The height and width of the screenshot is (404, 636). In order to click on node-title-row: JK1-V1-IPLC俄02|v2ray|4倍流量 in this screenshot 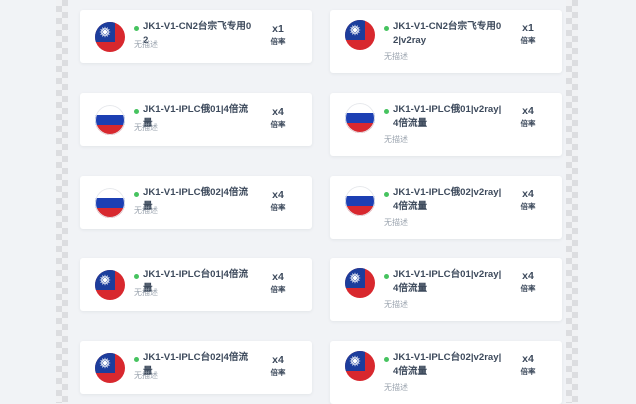, I will do `click(443, 200)`.